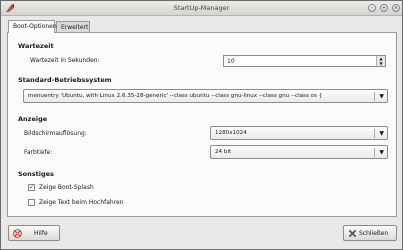 This screenshot has width=403, height=250. I want to click on timeout-spinbox: 10 ▲ ▼, so click(304, 61).